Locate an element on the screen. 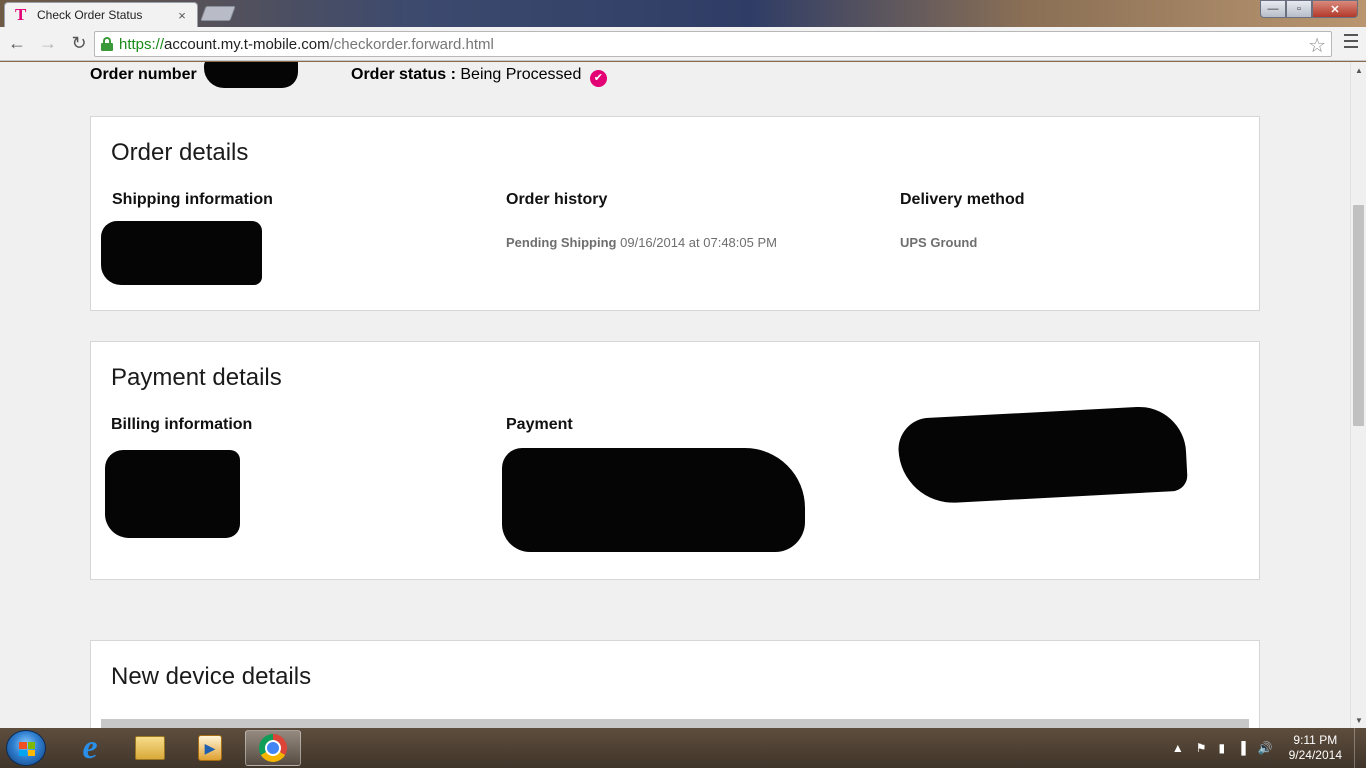 The image size is (1366, 768). taskbar-clock: 9:11 PM 9/24/2014 is located at coordinates (1315, 748).